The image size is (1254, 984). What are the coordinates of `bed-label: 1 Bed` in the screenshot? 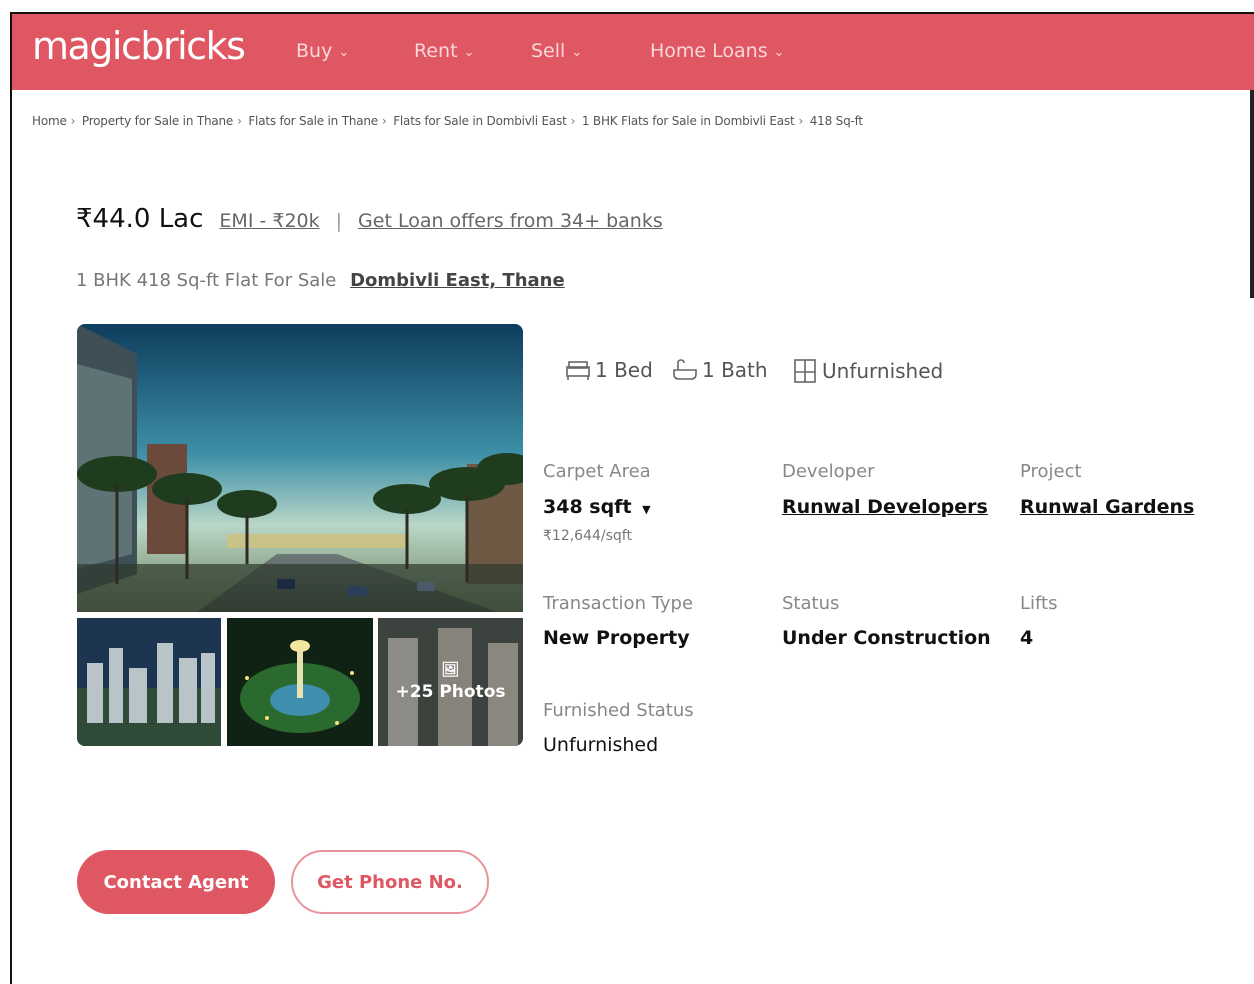 It's located at (624, 370).